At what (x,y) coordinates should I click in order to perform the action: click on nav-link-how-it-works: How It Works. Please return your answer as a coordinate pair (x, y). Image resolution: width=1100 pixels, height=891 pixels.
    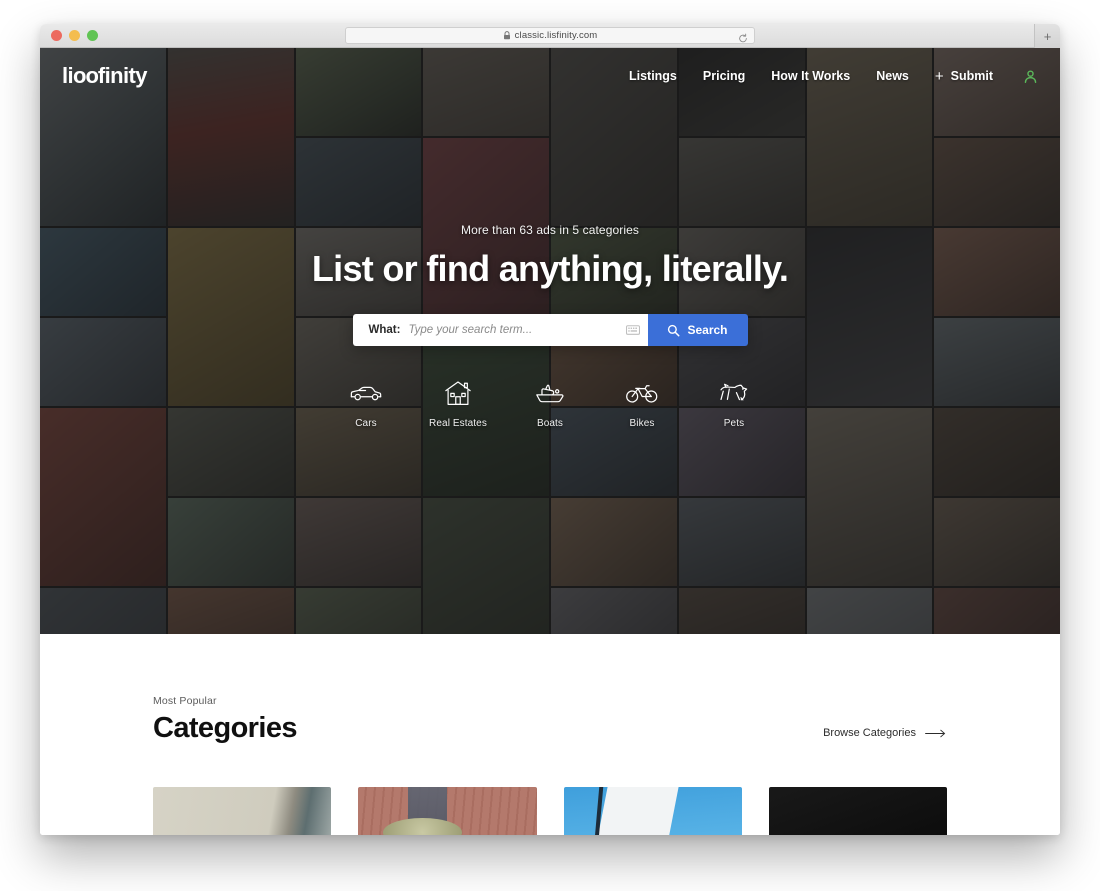
    Looking at the image, I should click on (810, 76).